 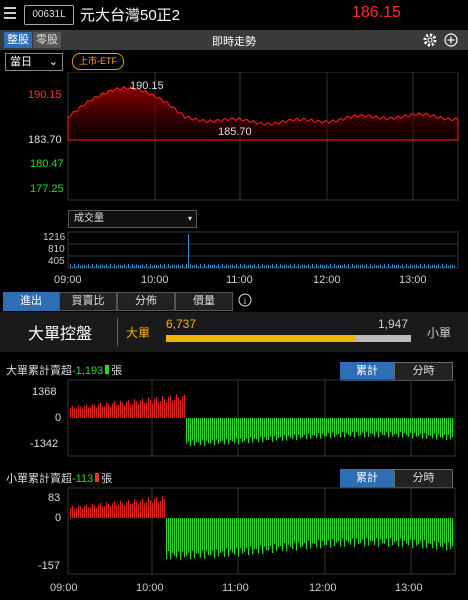 I want to click on tab-inout: 進出, so click(x=31, y=301).